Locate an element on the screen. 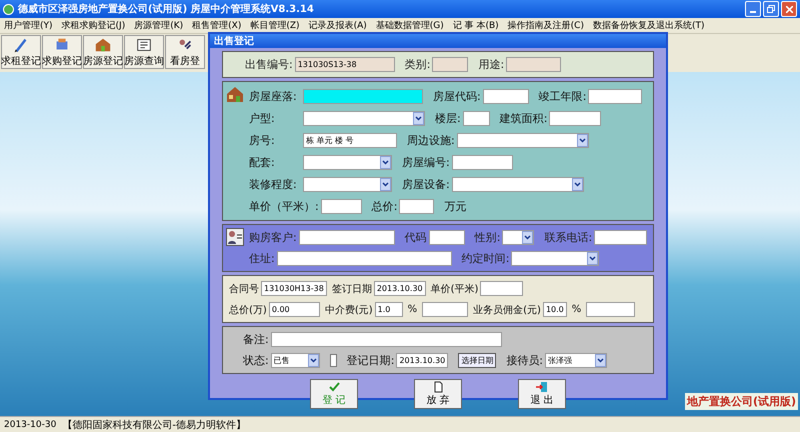  field-label: 出售编号: is located at coordinates (269, 64).